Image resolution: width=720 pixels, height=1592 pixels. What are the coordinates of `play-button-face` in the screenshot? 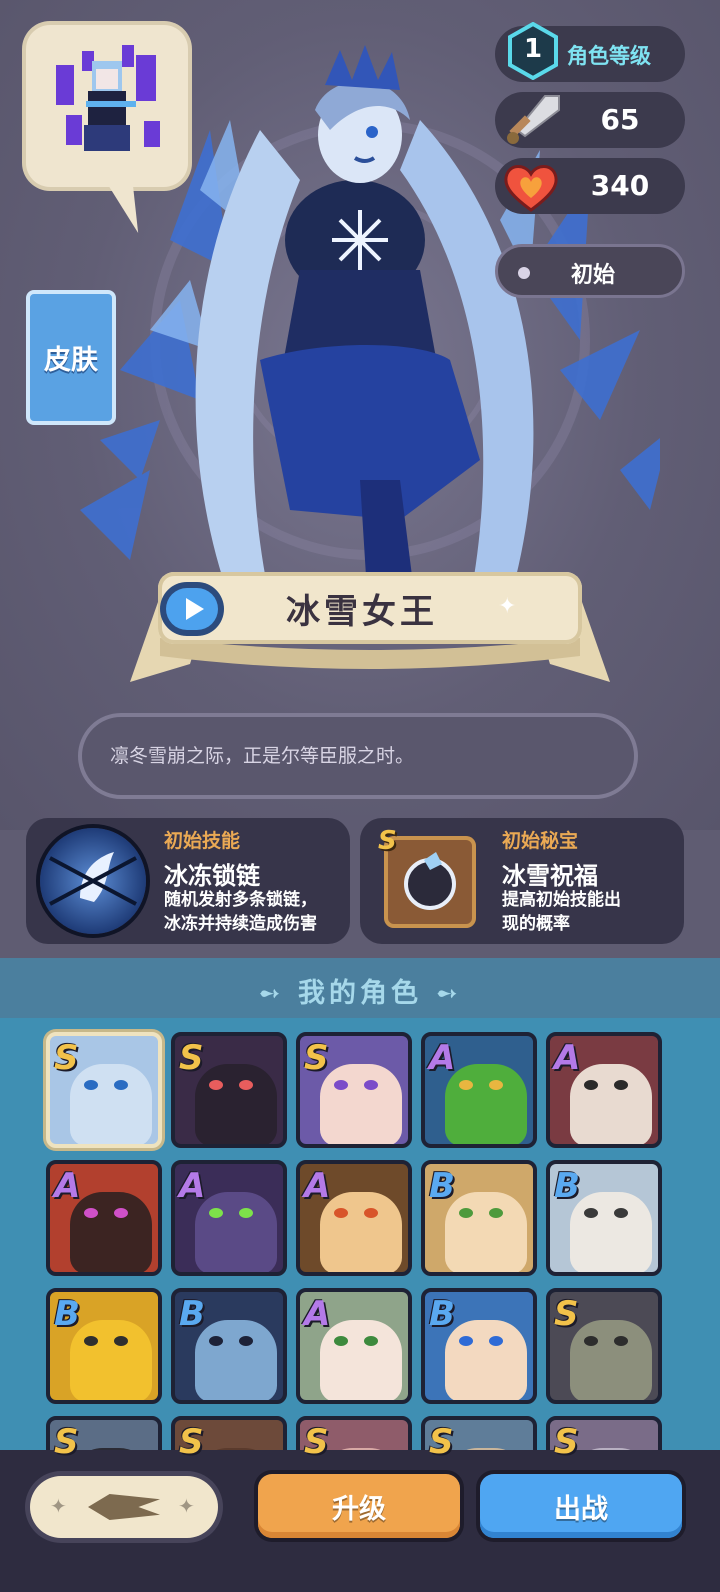 It's located at (192, 609).